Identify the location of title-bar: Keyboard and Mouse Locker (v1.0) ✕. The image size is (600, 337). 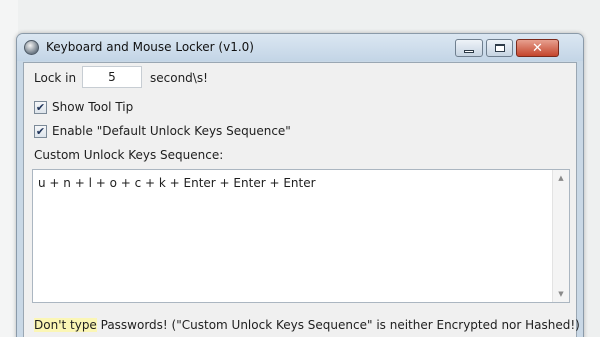
(300, 47).